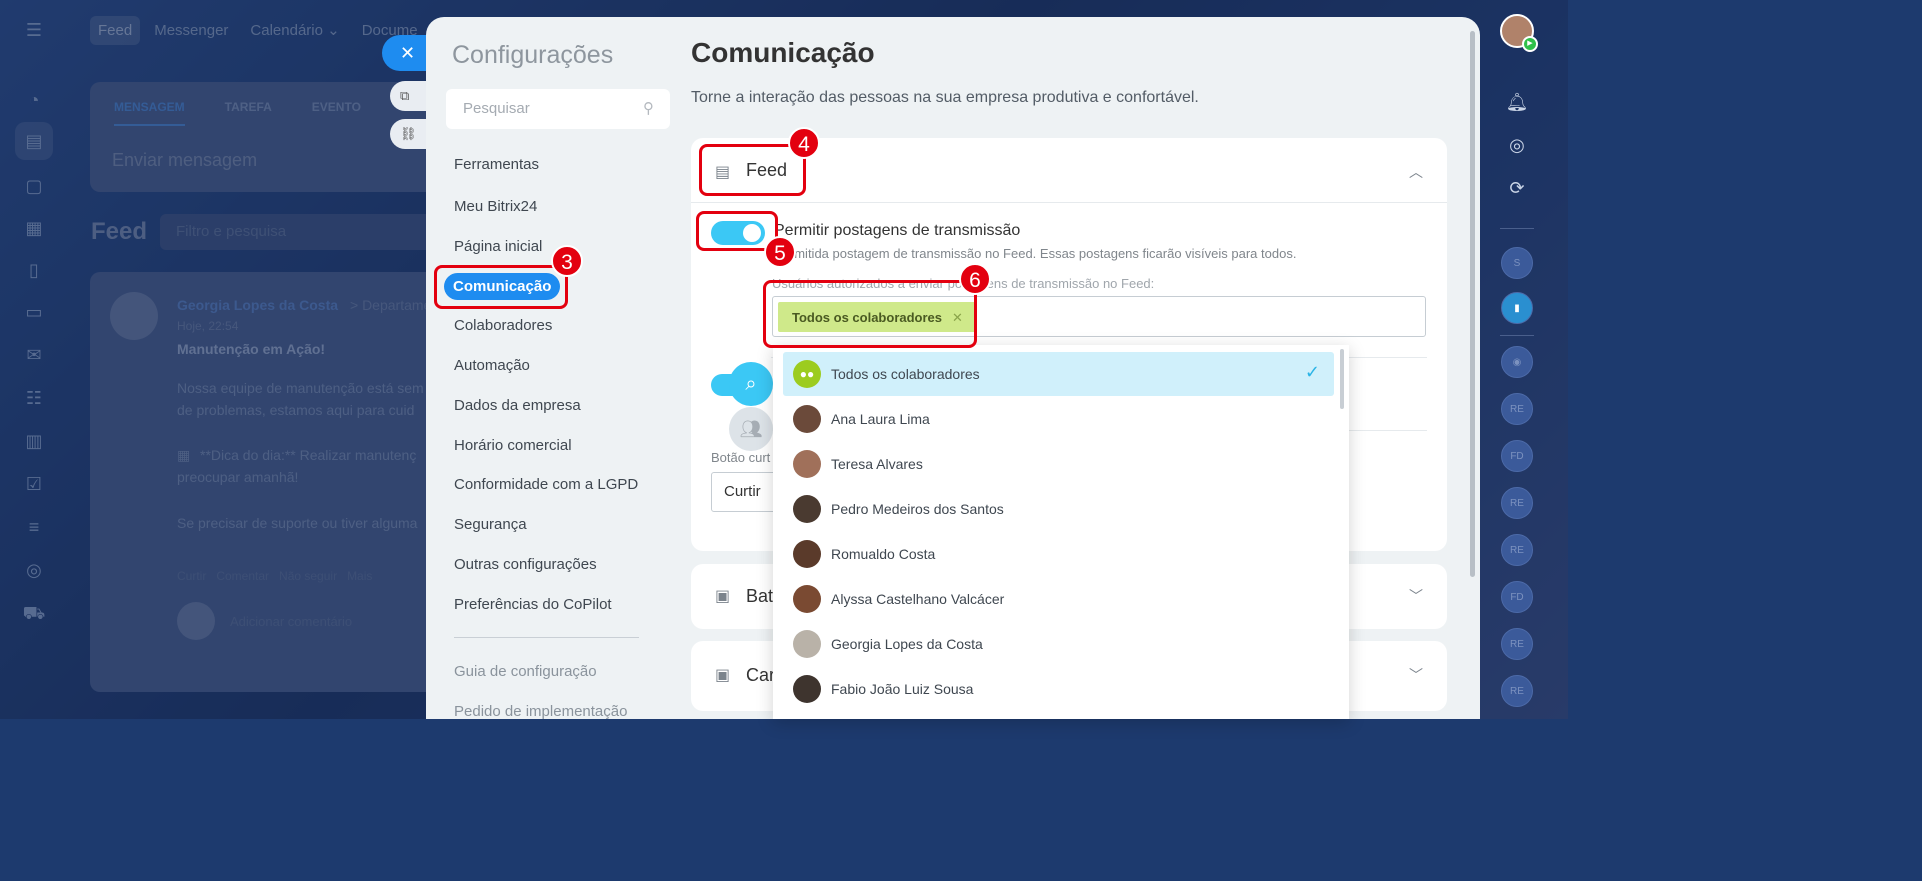  What do you see at coordinates (492, 365) in the screenshot?
I see `menu-item-automacao: Automação` at bounding box center [492, 365].